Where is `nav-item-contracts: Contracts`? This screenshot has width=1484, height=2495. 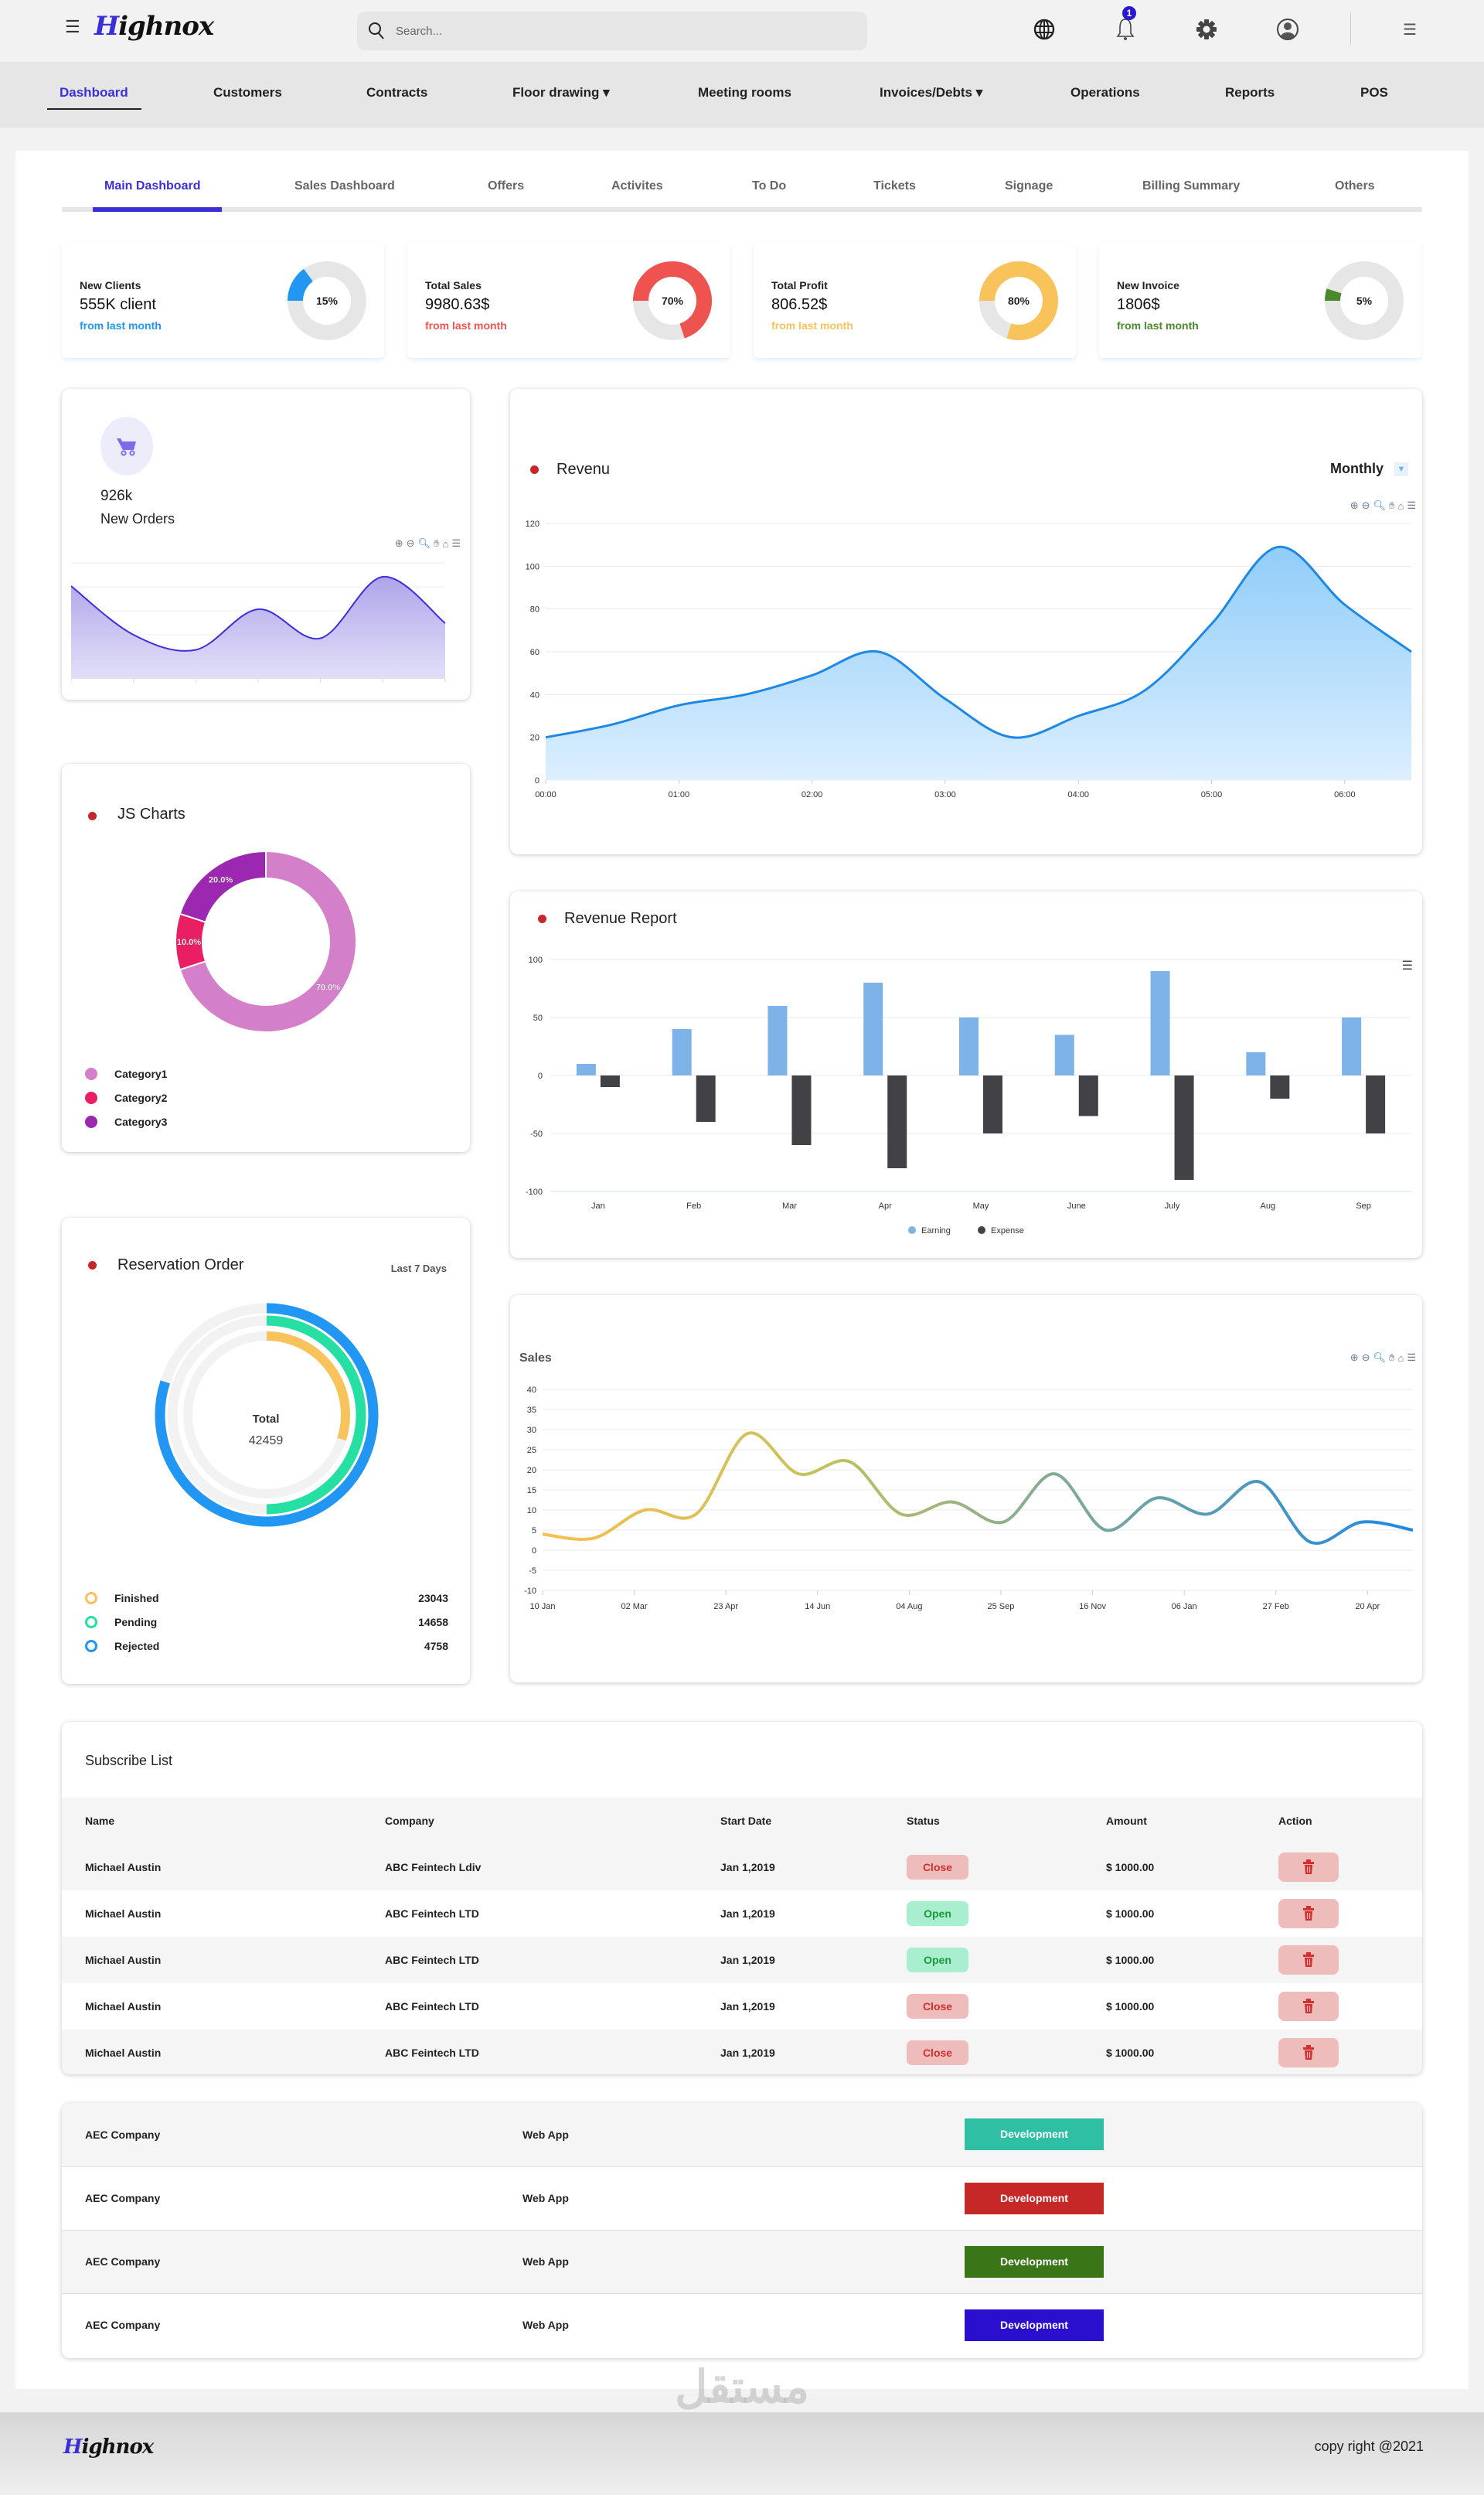 nav-item-contracts: Contracts is located at coordinates (396, 93).